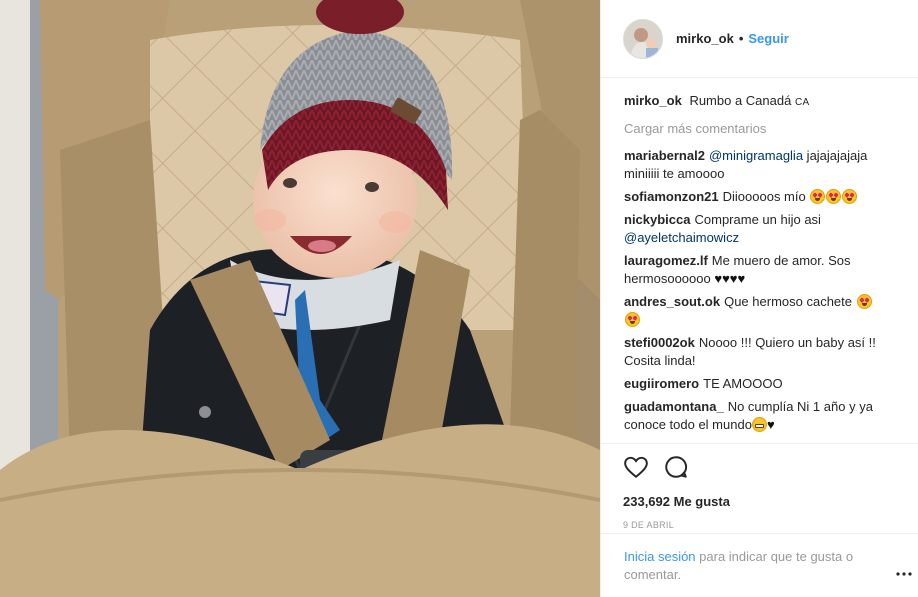  I want to click on grimacing-emoji-icon, so click(759, 424).